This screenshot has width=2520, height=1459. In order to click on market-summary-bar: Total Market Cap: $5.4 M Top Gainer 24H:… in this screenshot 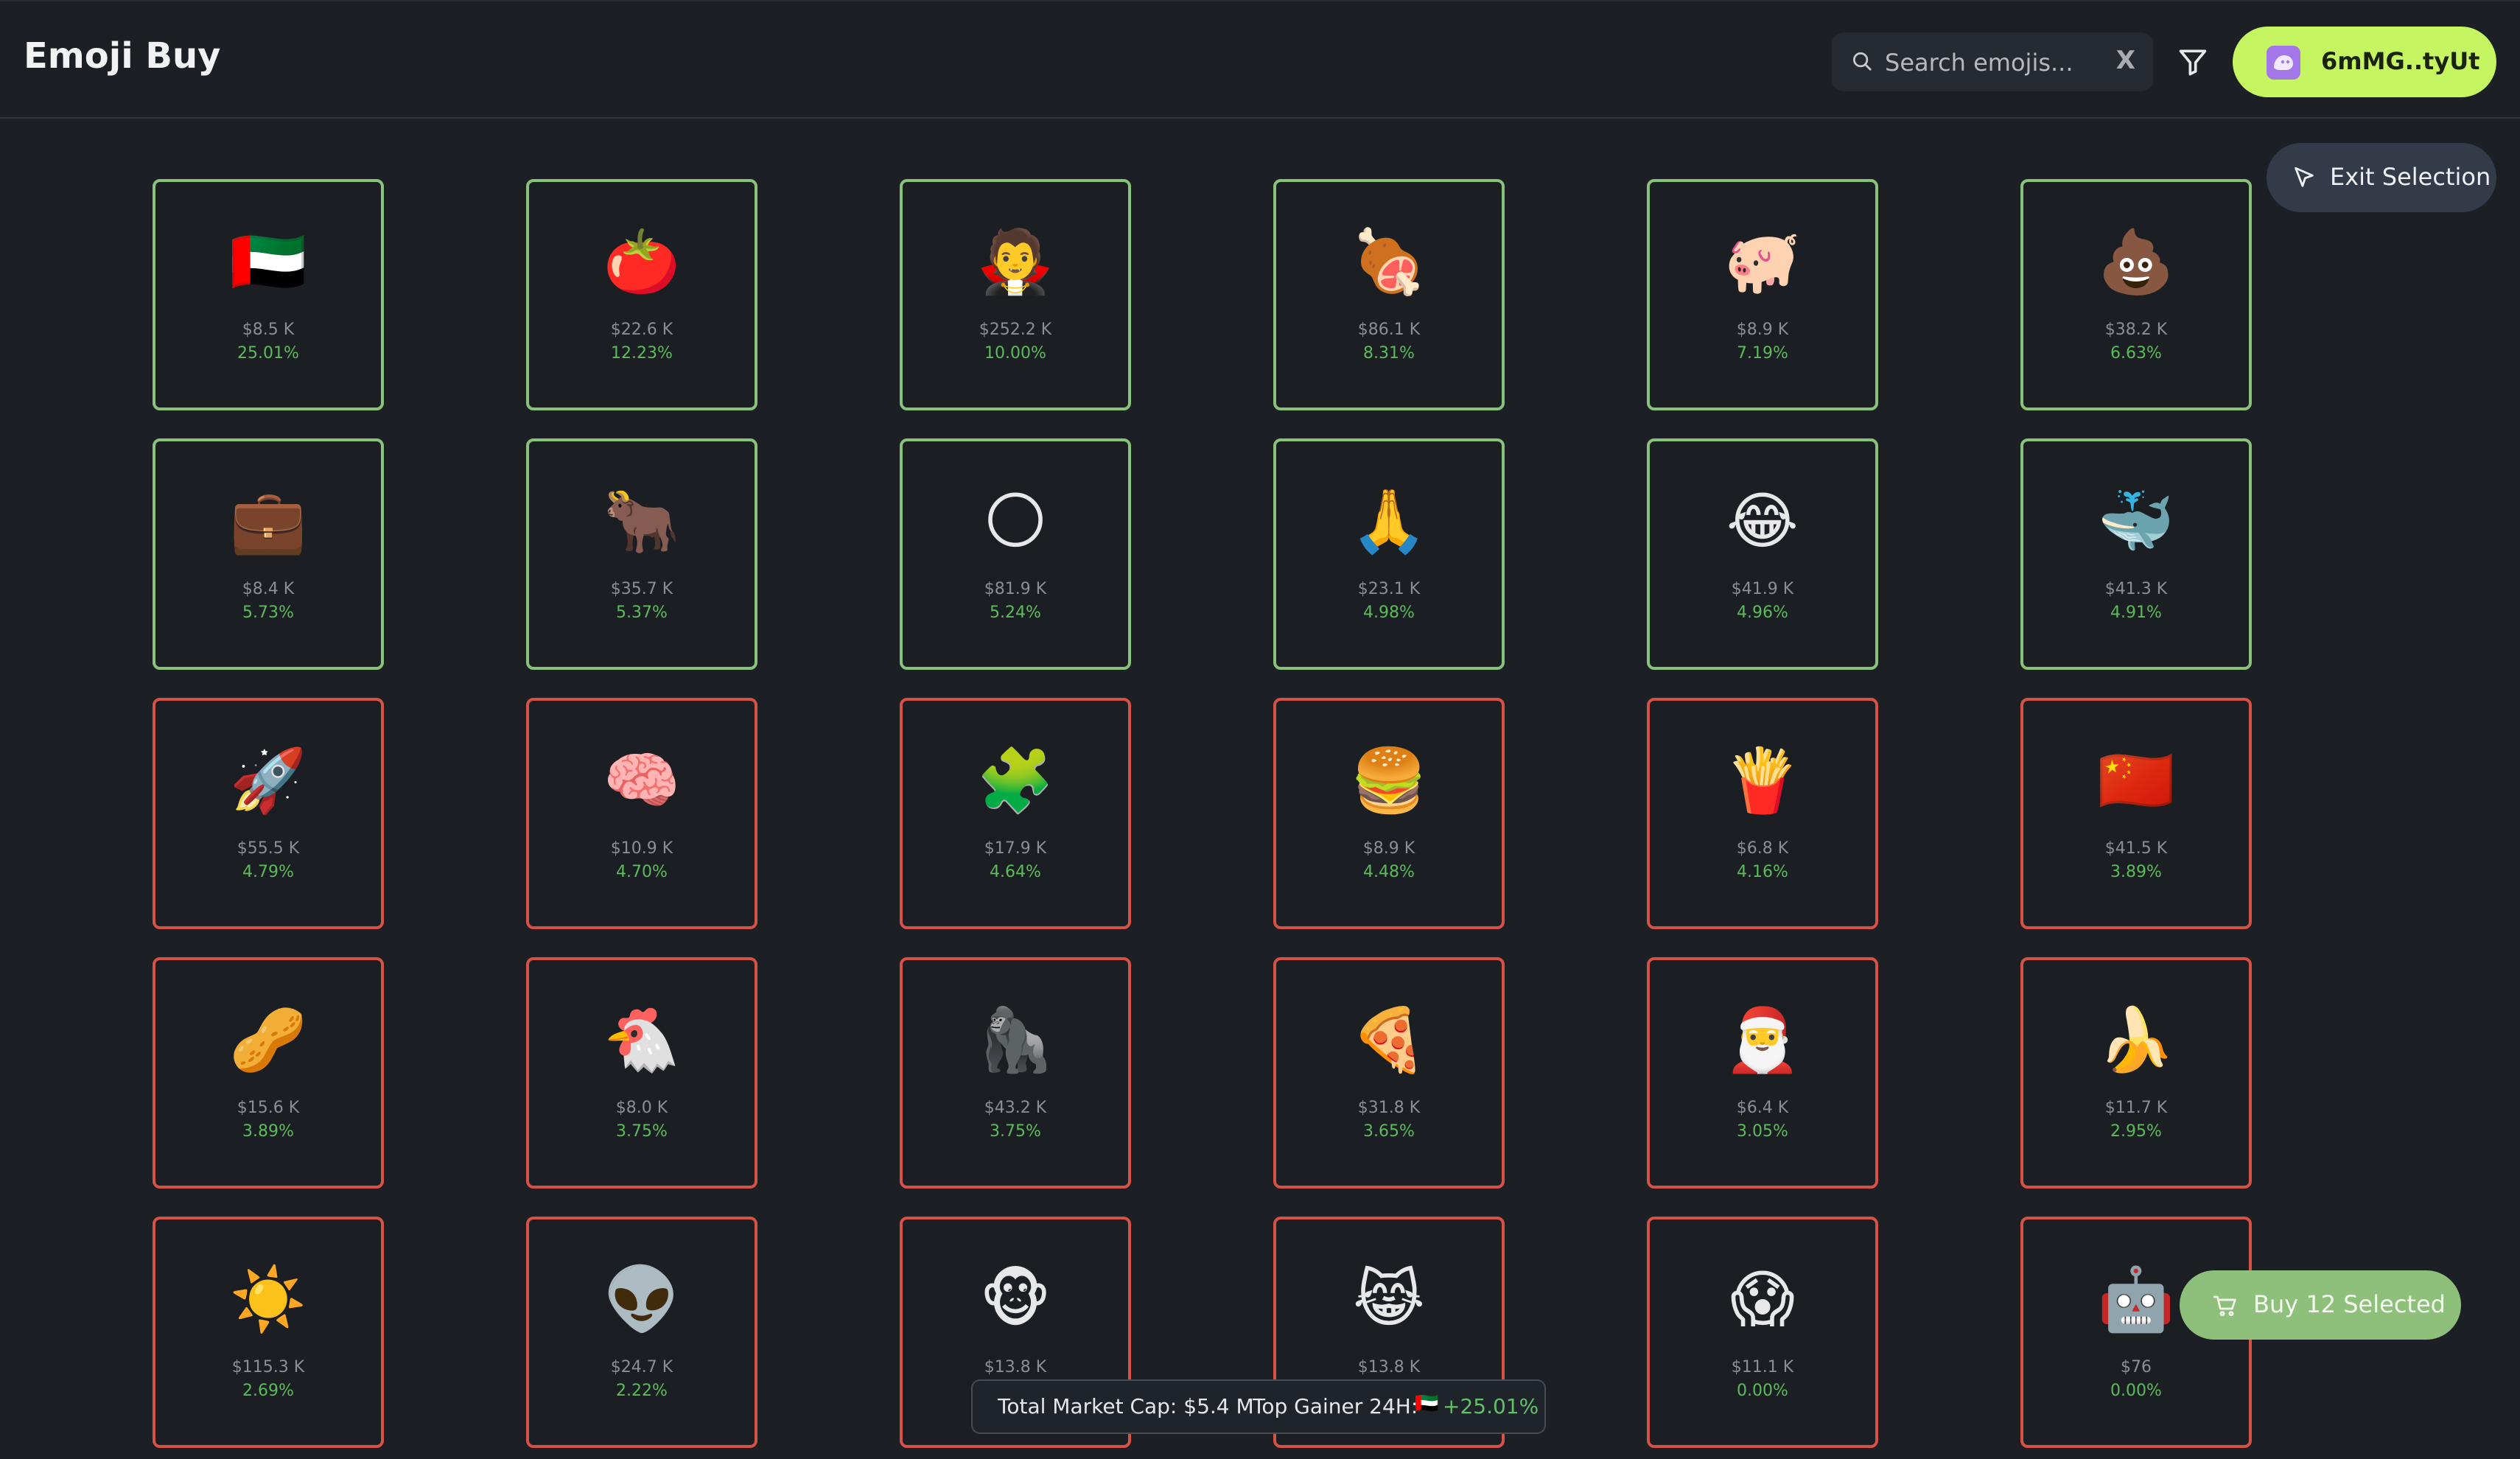, I will do `click(1258, 1406)`.